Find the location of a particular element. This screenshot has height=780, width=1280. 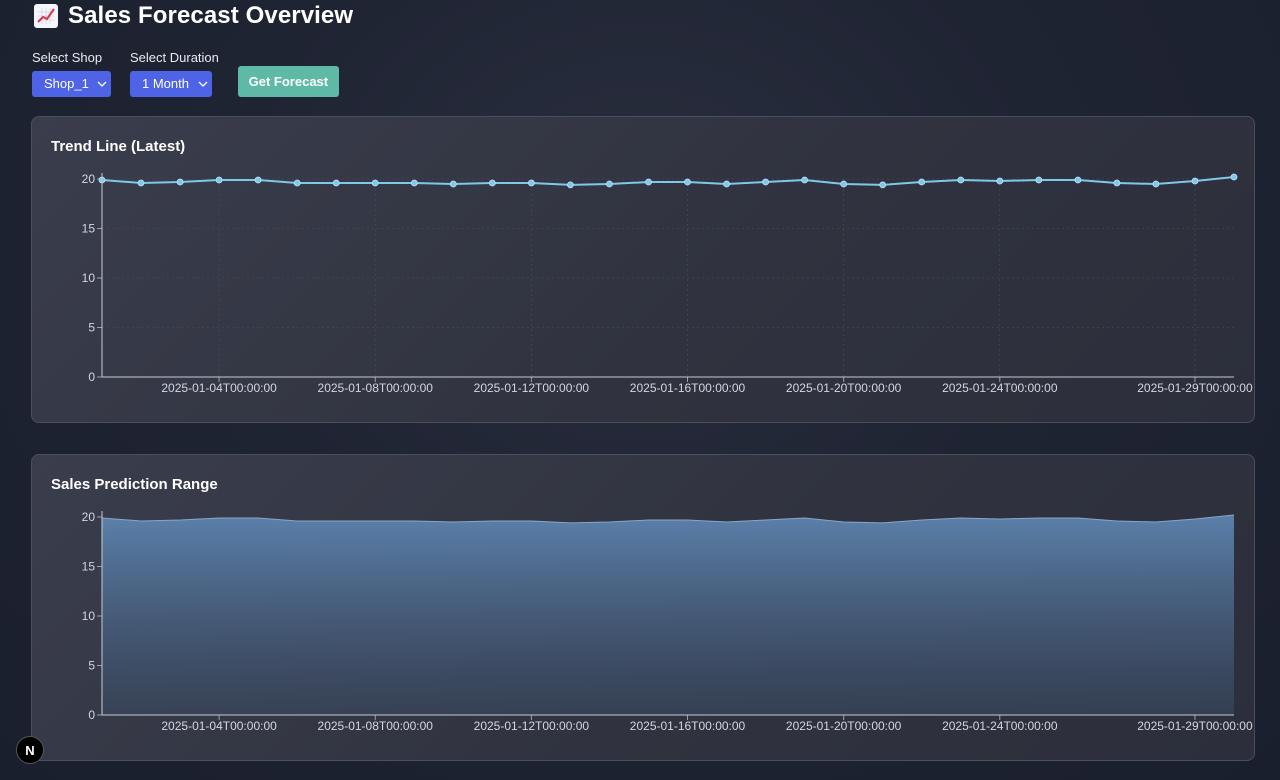

page-header: Sales Forecast Overview is located at coordinates (193, 16).